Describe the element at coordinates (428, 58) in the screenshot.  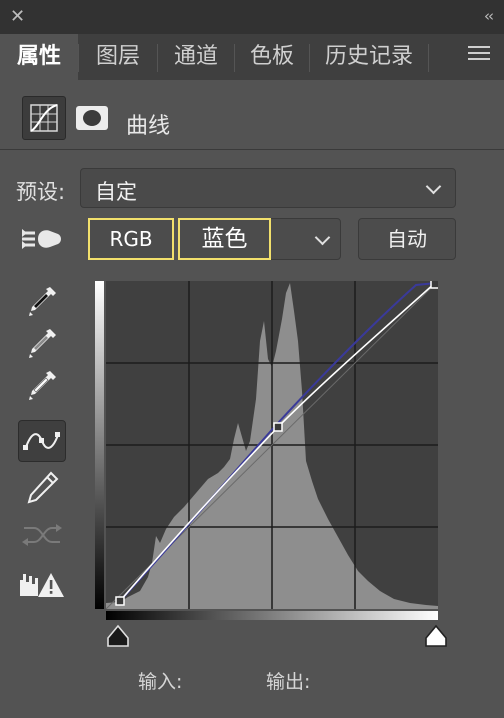
I see `tab-divider` at that location.